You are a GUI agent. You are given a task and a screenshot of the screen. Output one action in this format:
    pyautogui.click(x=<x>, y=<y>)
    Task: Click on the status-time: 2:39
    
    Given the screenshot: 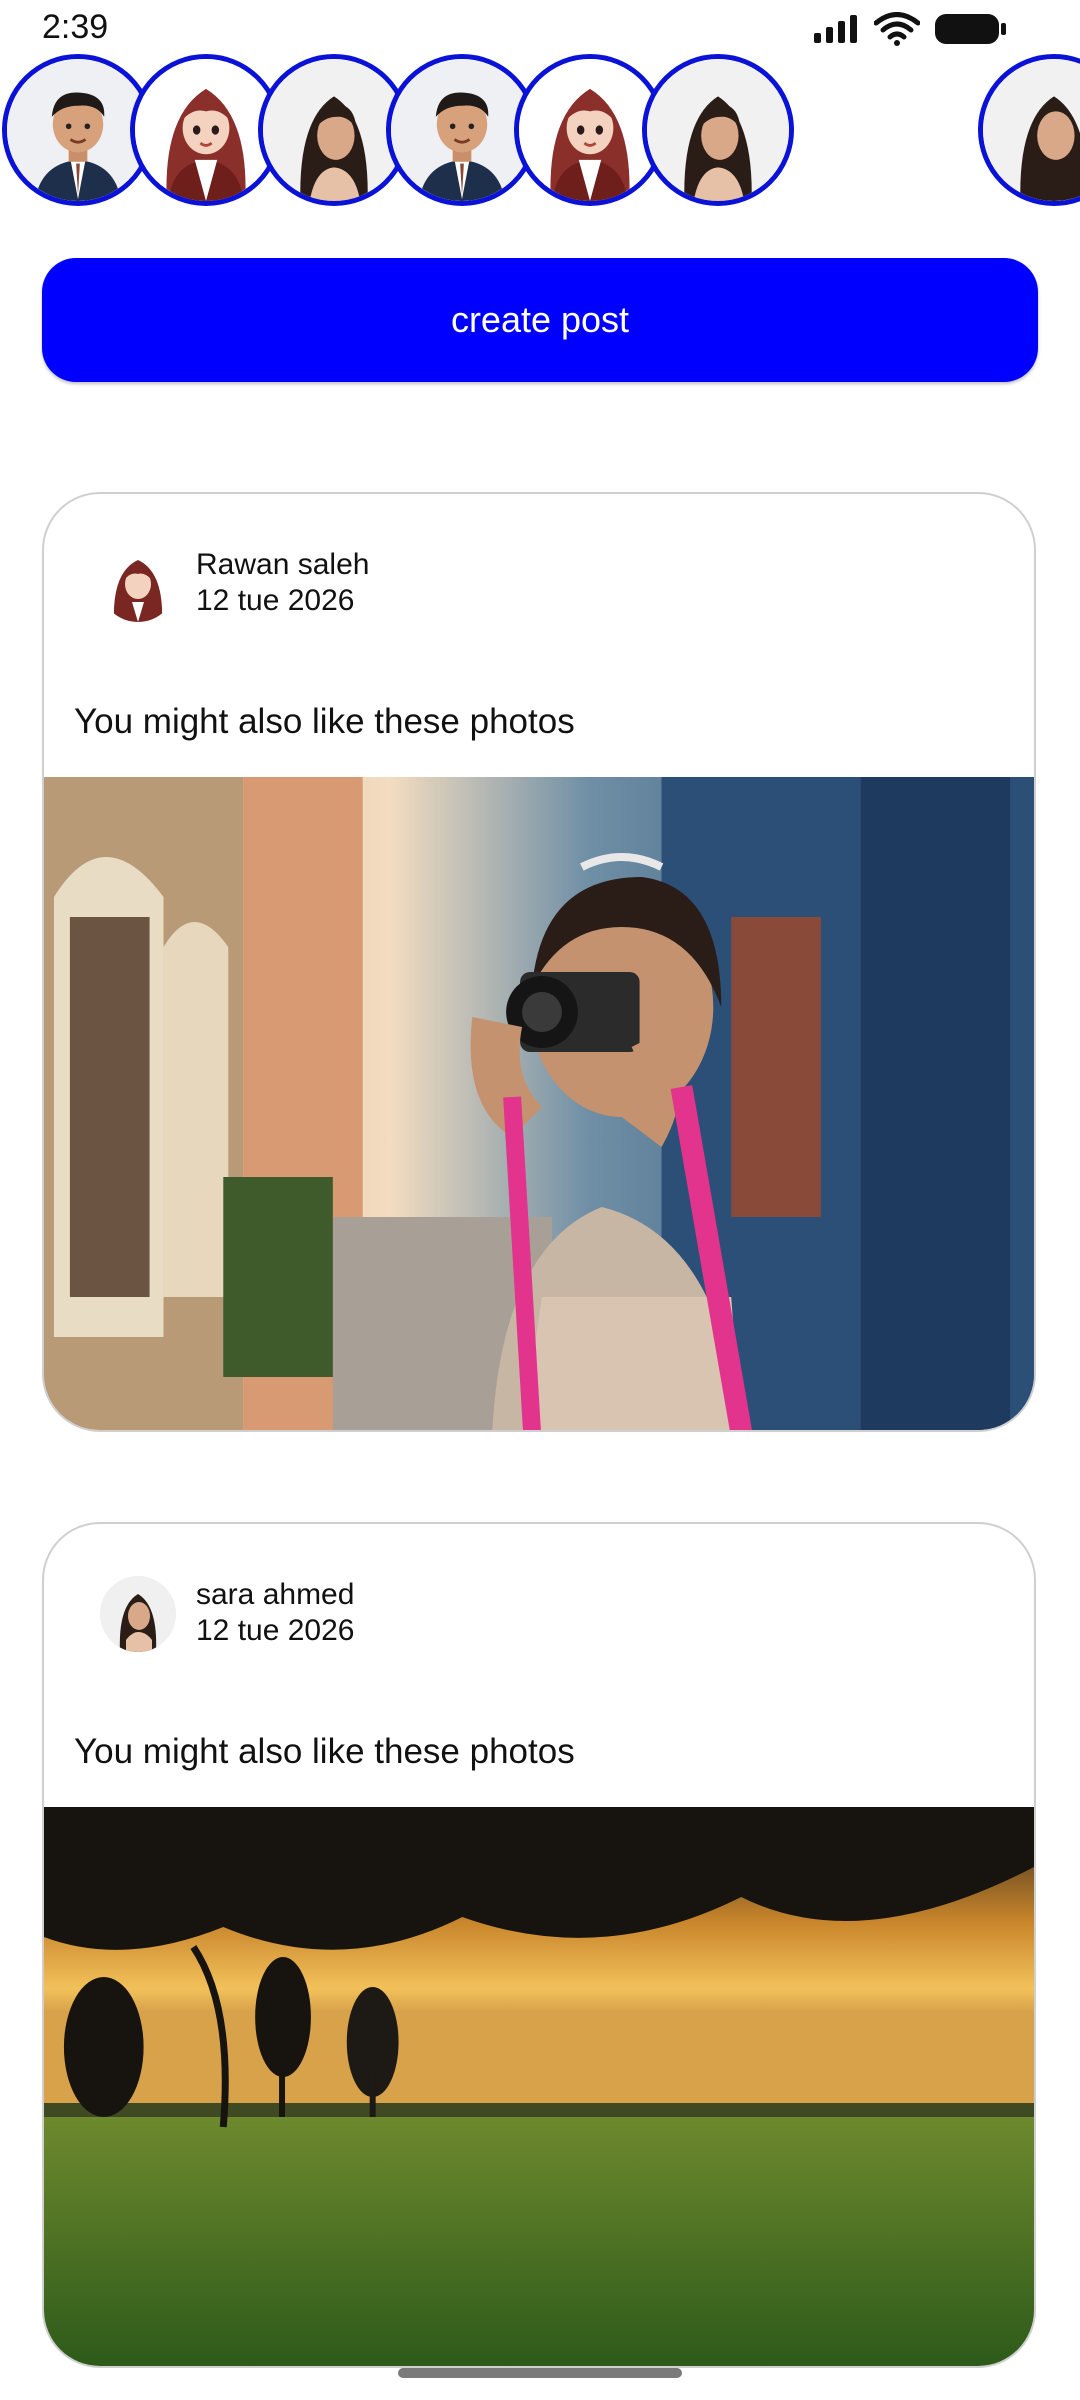 What is the action you would take?
    pyautogui.click(x=75, y=27)
    